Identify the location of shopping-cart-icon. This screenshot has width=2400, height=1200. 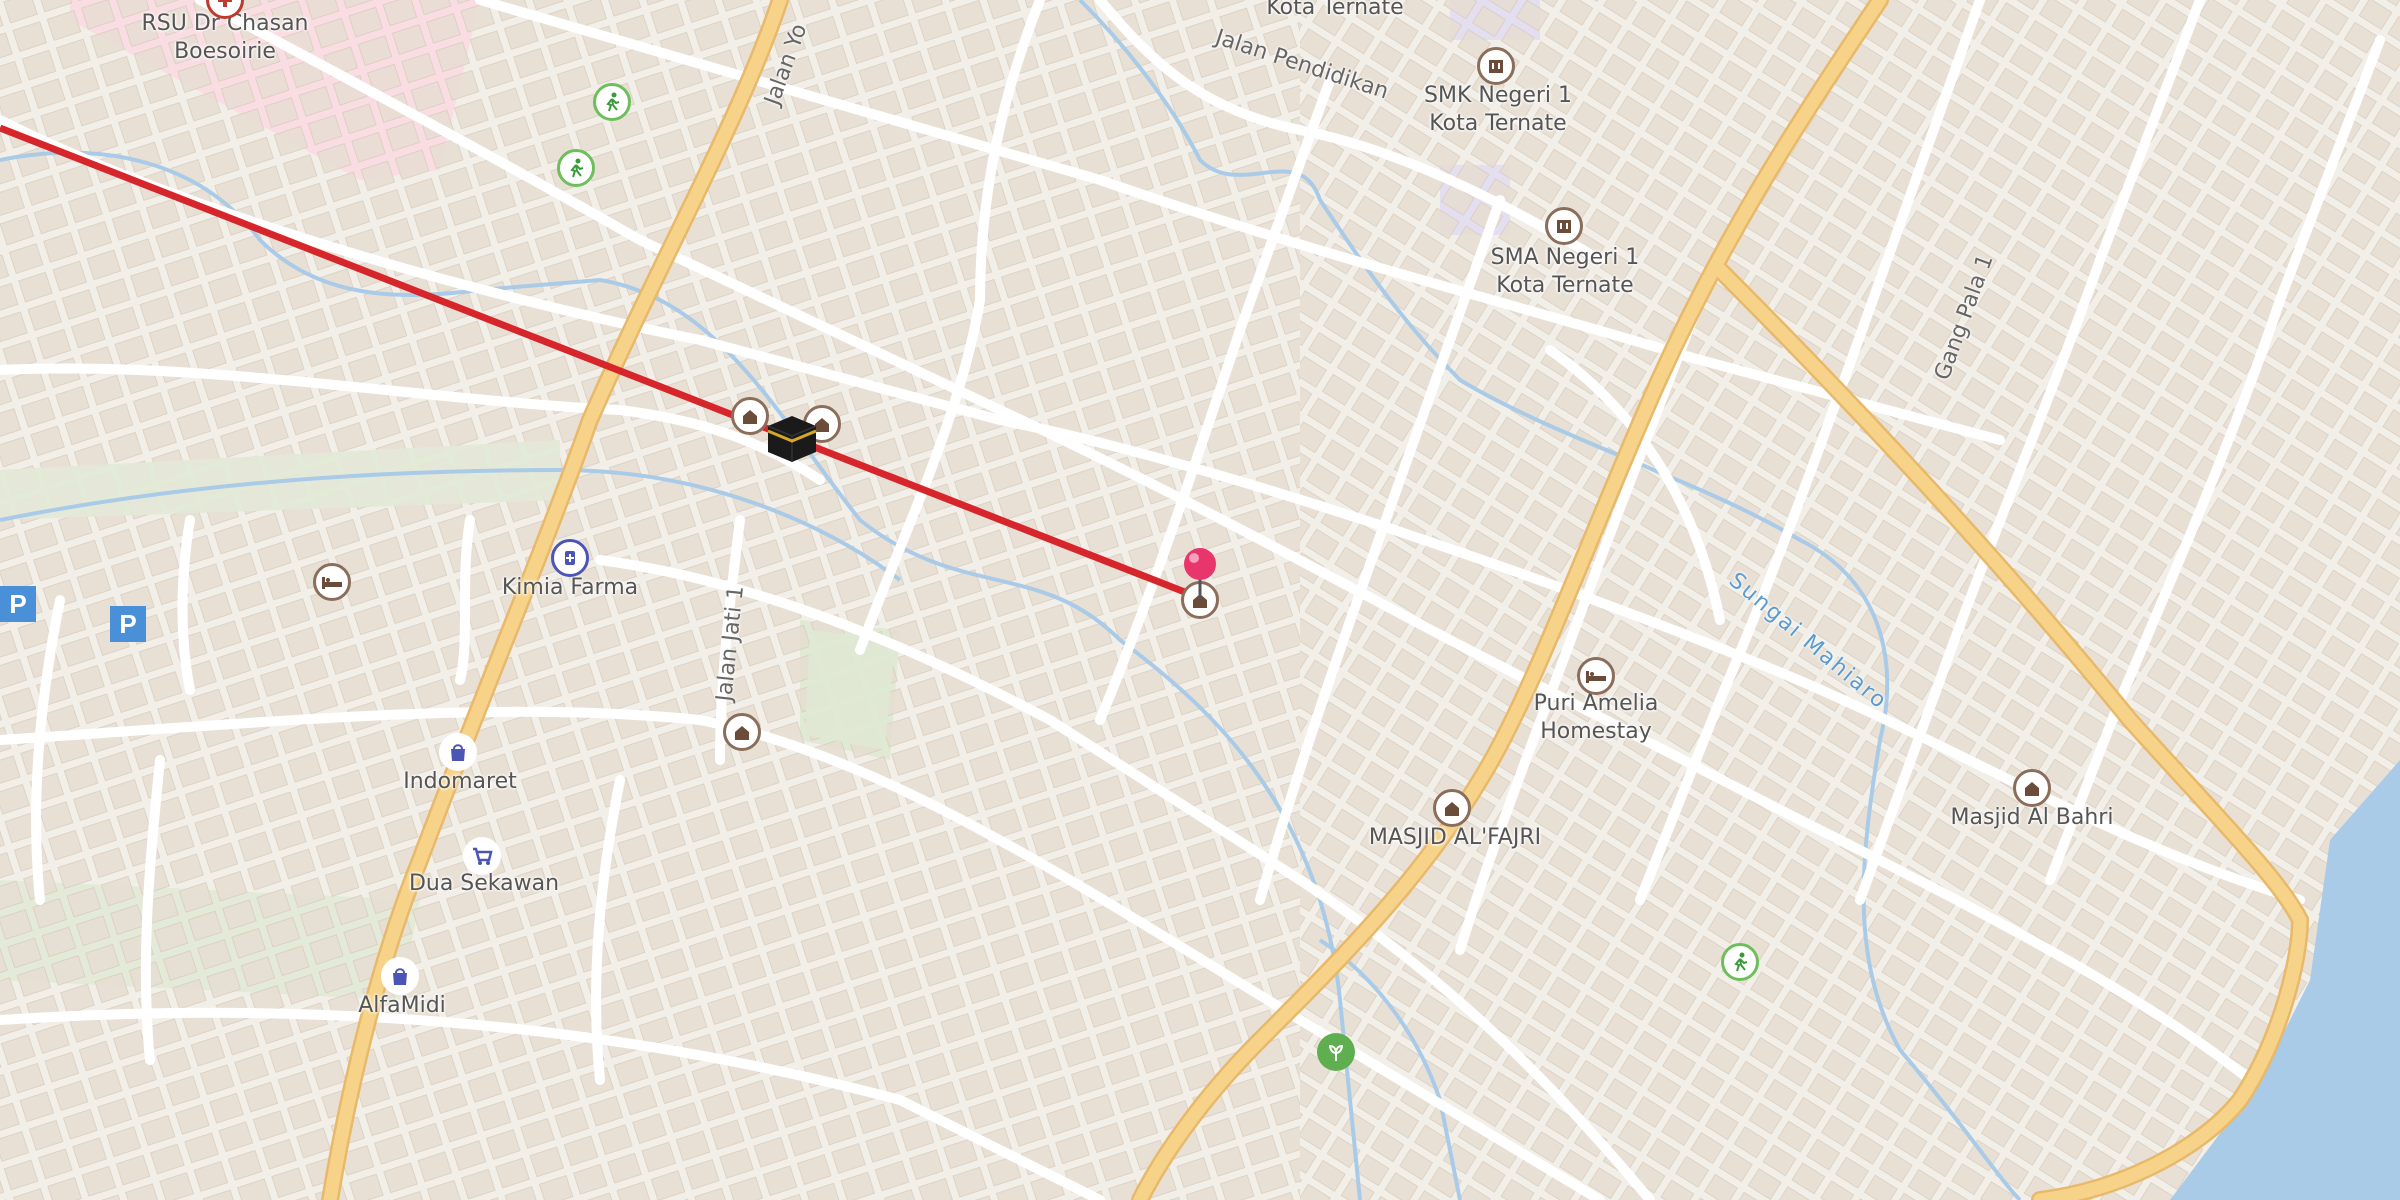
(482, 856).